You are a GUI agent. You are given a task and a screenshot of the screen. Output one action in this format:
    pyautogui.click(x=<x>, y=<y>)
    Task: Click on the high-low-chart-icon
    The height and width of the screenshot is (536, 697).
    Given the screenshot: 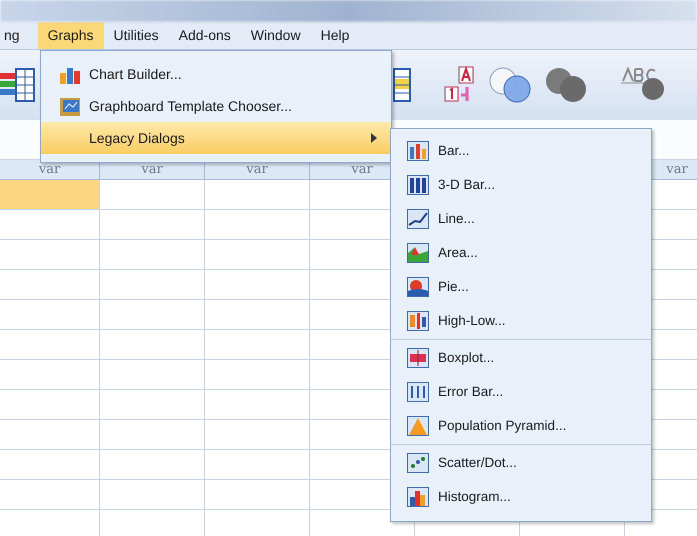 What is the action you would take?
    pyautogui.click(x=418, y=321)
    